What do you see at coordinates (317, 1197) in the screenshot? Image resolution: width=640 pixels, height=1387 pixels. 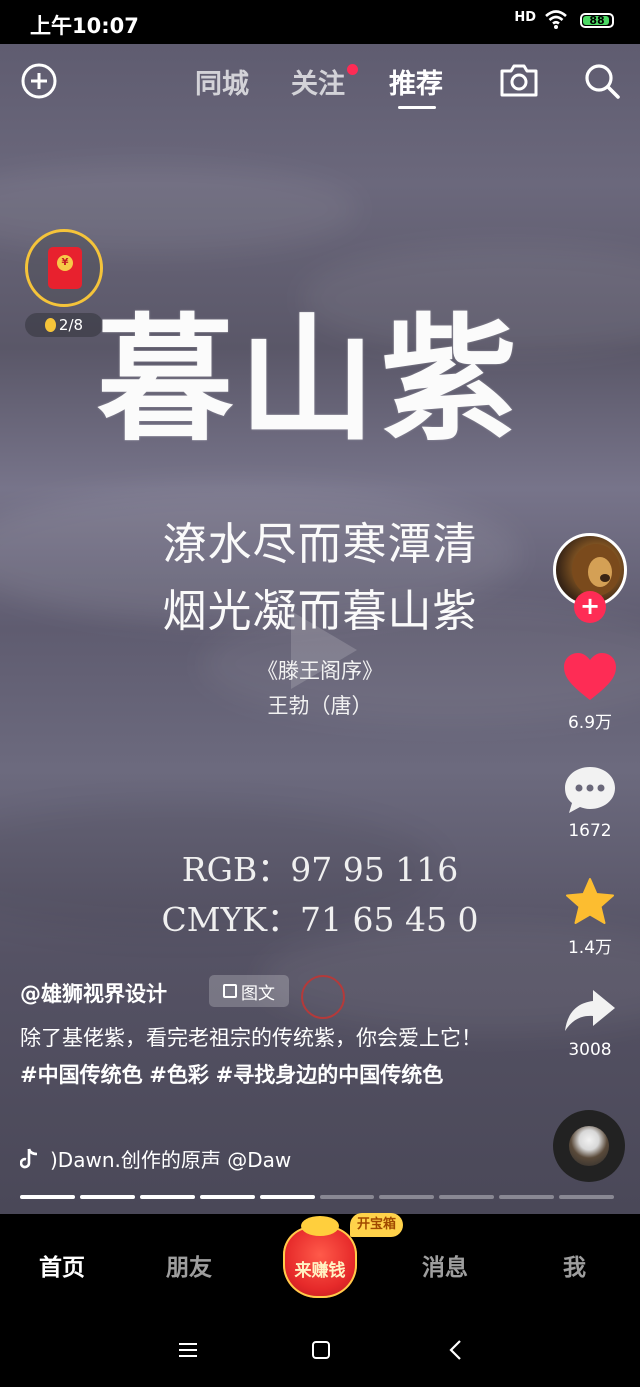 I see `image-progress-bar` at bounding box center [317, 1197].